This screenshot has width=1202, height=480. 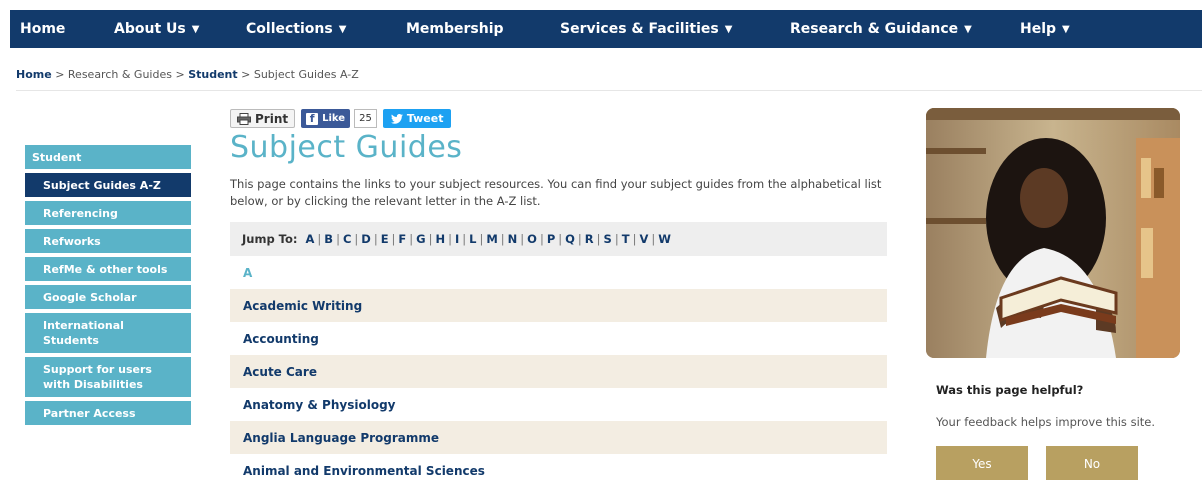 I want to click on jump-letter: O, so click(x=532, y=239).